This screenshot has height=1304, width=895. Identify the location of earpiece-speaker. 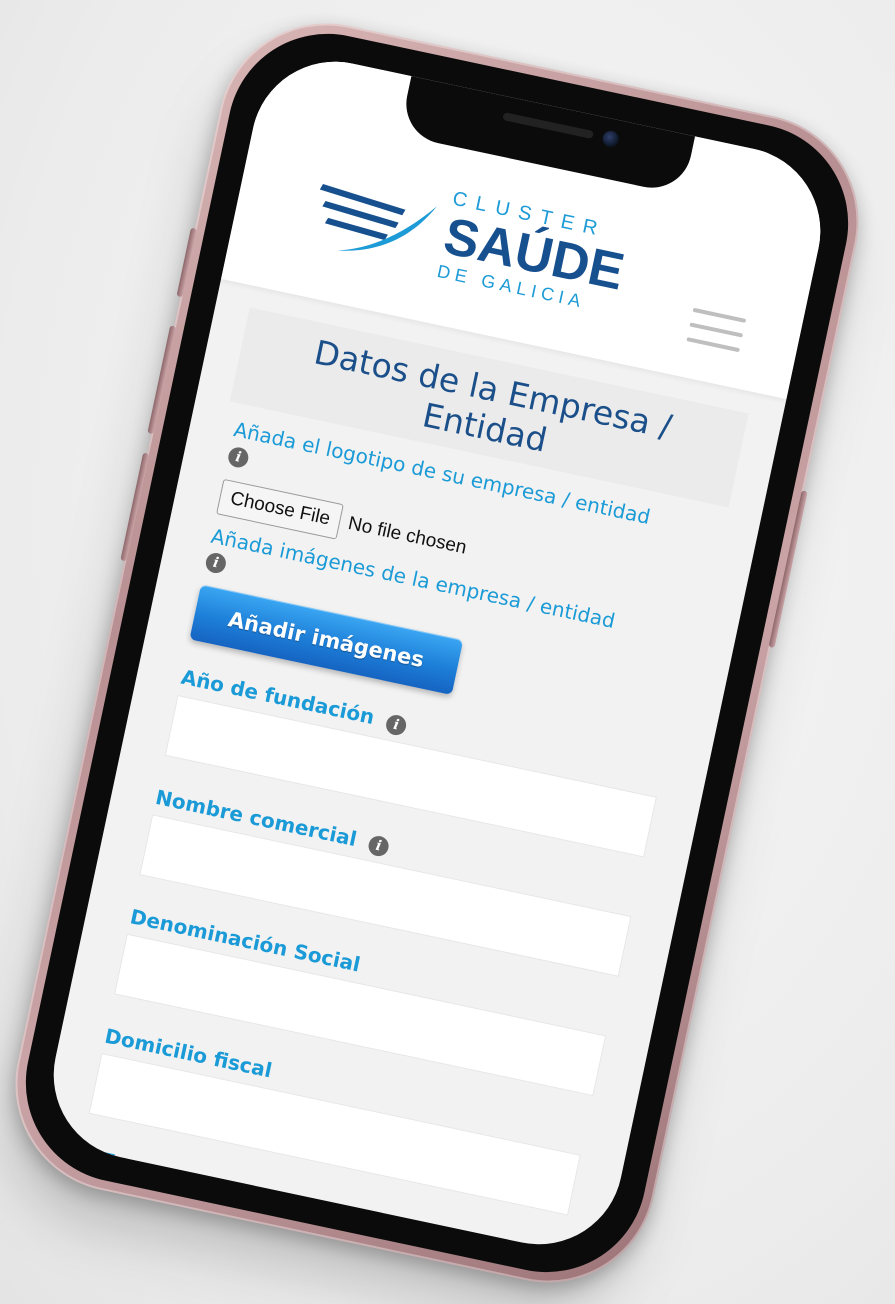
(548, 126).